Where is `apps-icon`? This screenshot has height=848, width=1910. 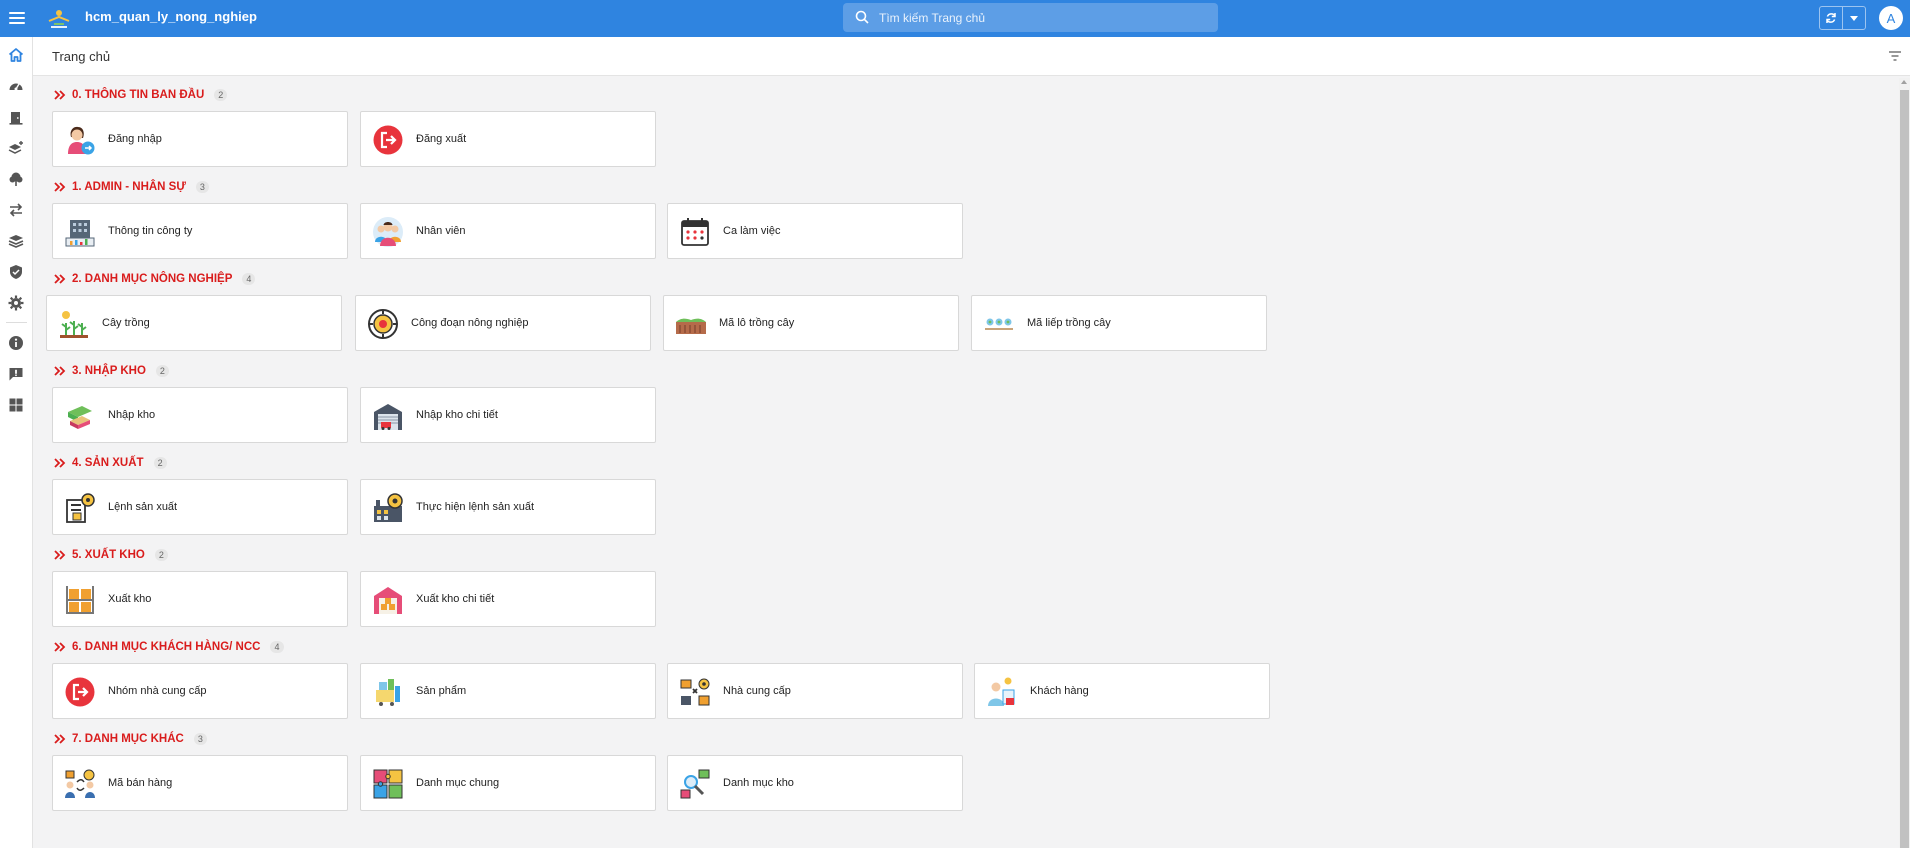 apps-icon is located at coordinates (16, 405).